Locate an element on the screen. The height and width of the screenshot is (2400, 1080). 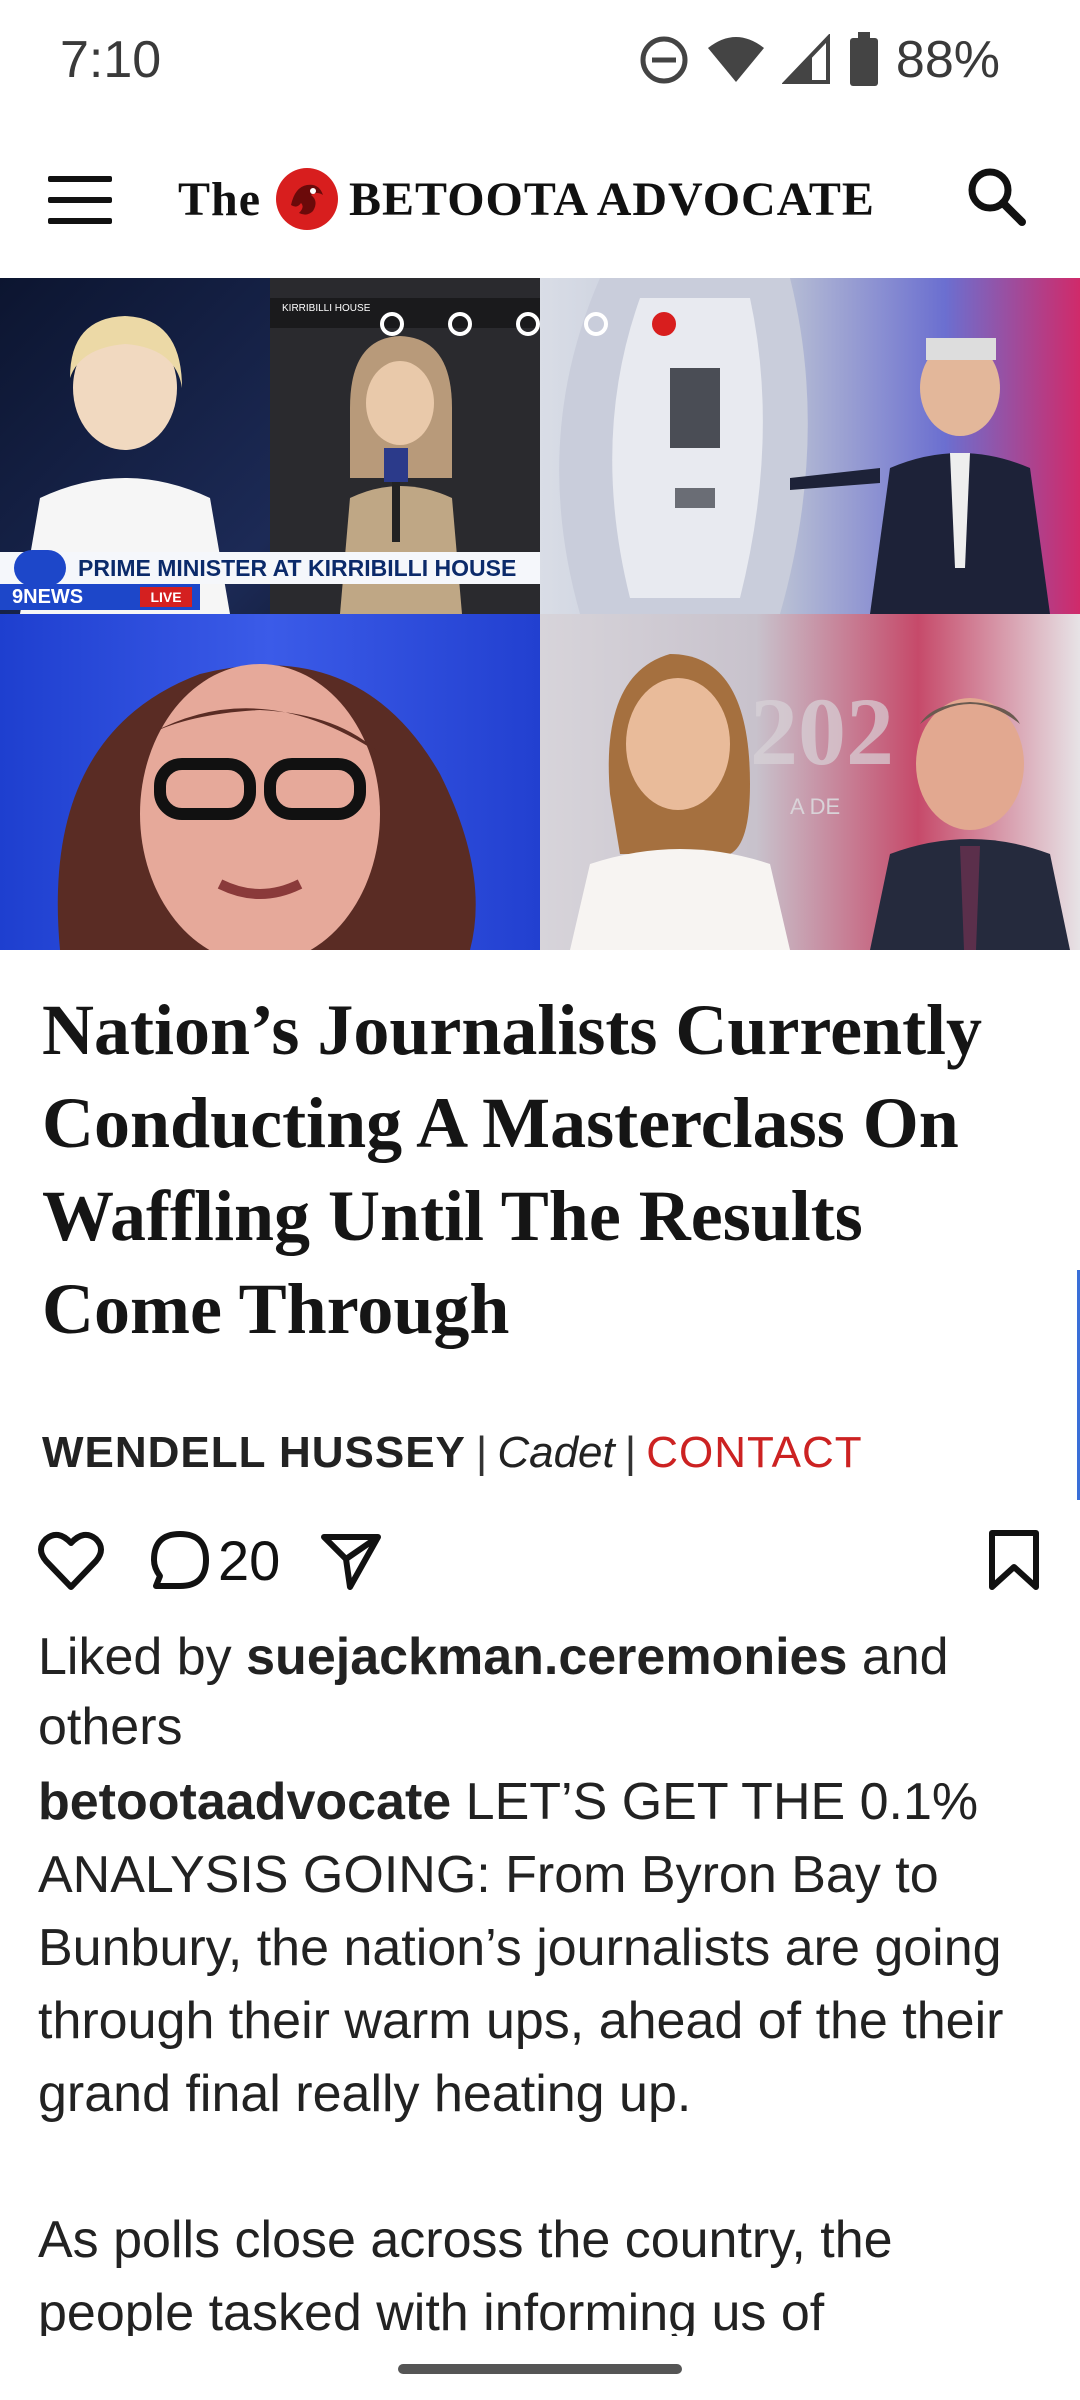
like-button is located at coordinates (71, 1560).